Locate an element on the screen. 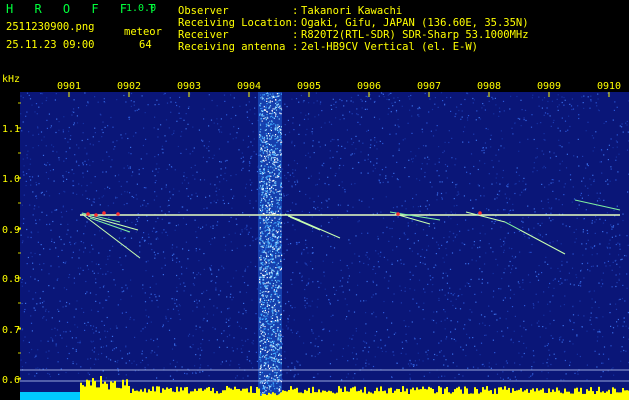 The image size is (629, 400). x-tick-label: 0903 is located at coordinates (189, 86).